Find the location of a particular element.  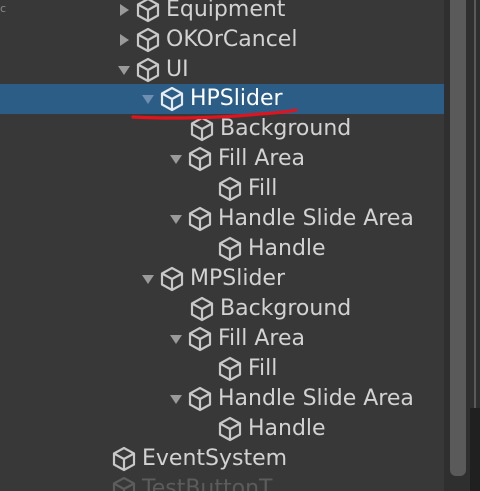

hierarchy-item-label: UI is located at coordinates (177, 69).